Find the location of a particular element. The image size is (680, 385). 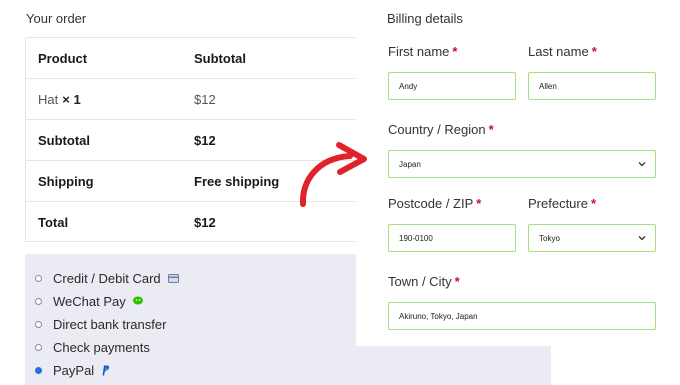

total-label: Total is located at coordinates (53, 222).